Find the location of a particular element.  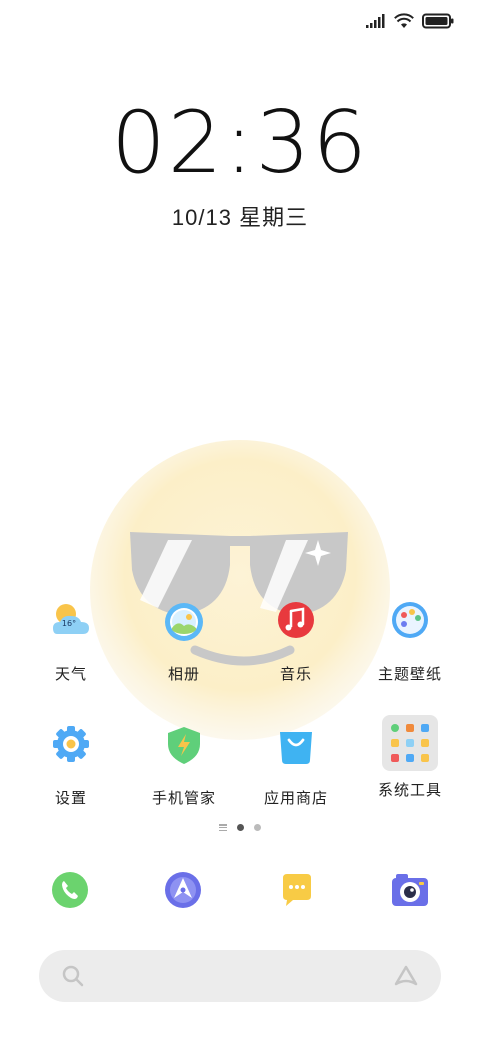

wifi-icon is located at coordinates (404, 20).